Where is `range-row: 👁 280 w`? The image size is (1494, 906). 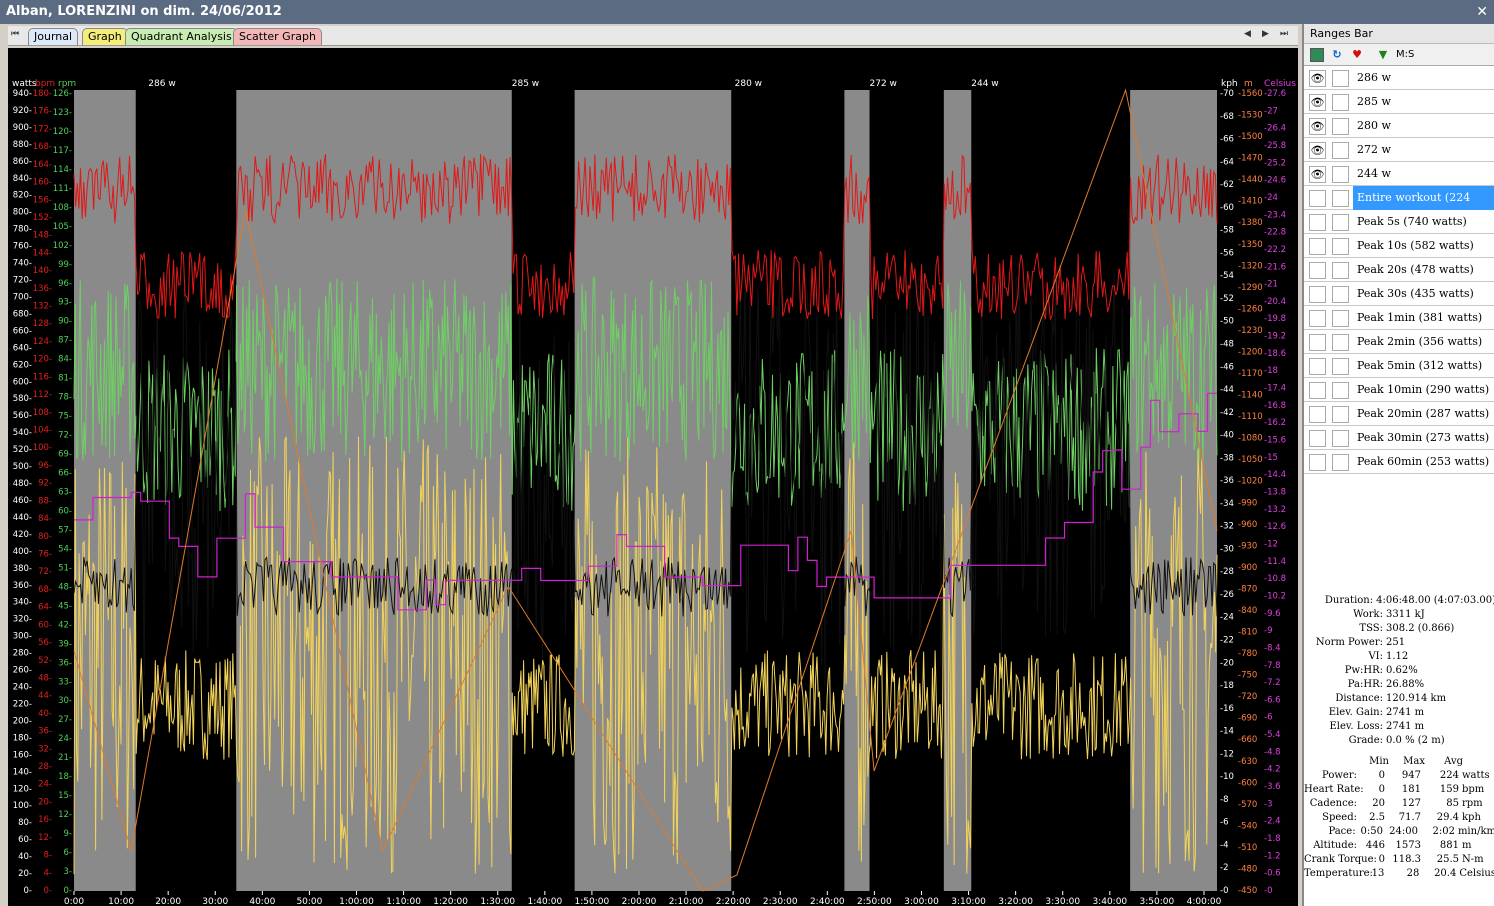 range-row: 👁 280 w is located at coordinates (1399, 126).